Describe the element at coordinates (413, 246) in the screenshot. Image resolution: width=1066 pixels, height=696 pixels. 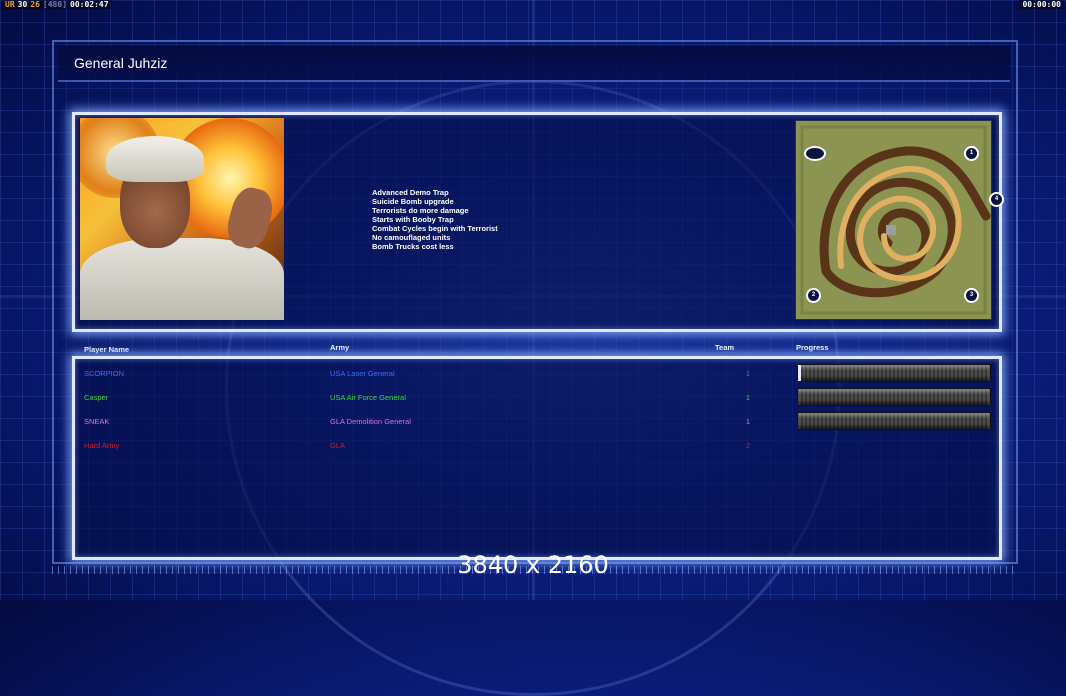
I see `general-feature-item: Bomb Trucks cost less` at that location.